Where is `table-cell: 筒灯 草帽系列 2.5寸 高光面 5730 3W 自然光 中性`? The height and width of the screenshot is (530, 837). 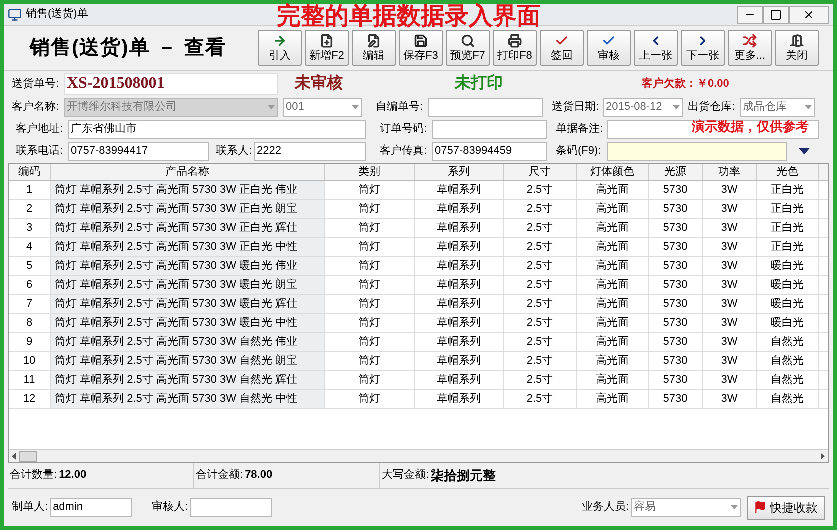
table-cell: 筒灯 草帽系列 2.5寸 高光面 5730 3W 自然光 中性 is located at coordinates (188, 399).